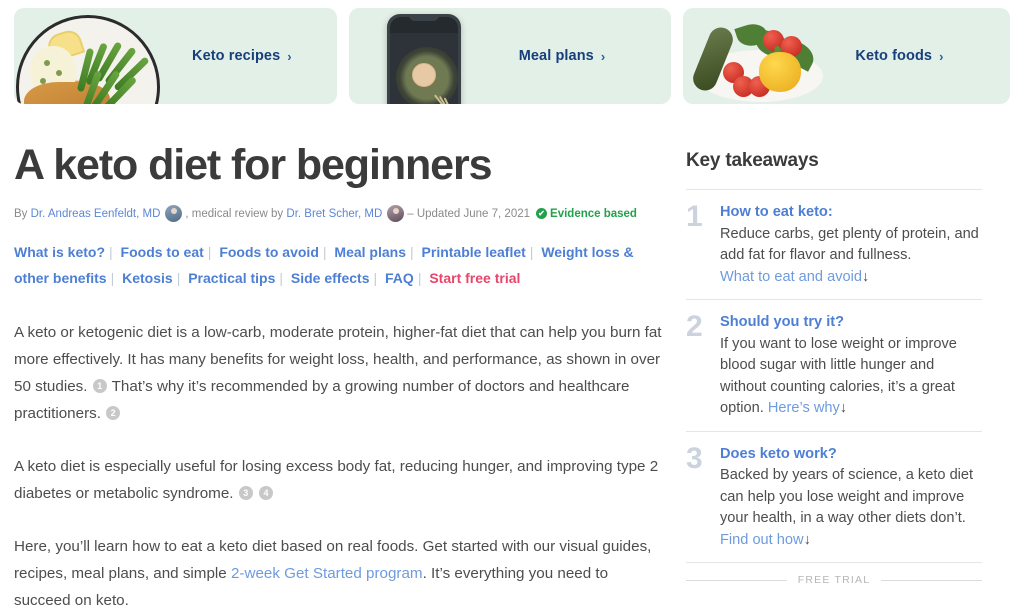  I want to click on nav-link-meal-plans: Meal plans, so click(370, 252).